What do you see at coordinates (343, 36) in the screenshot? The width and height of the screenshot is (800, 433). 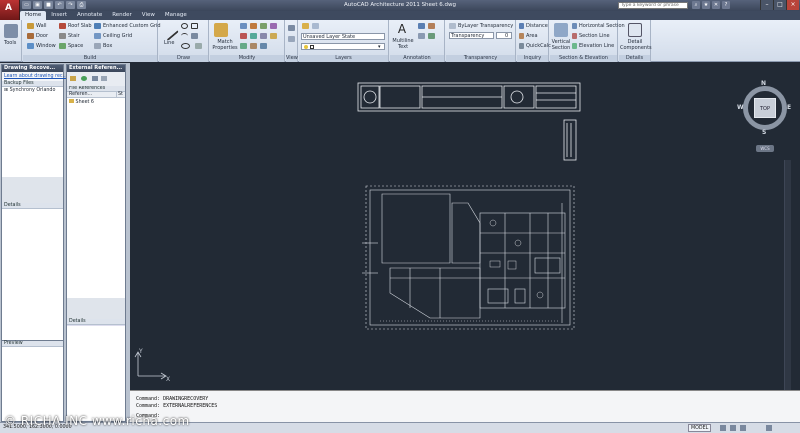 I see `layer-state-dropdown: Unsaved Layer State` at bounding box center [343, 36].